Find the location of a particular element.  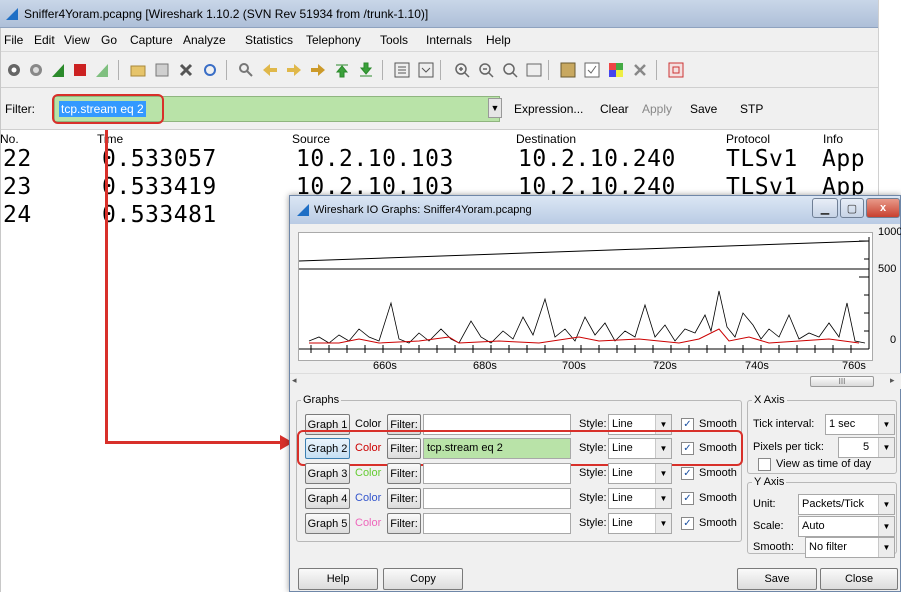

save-button: Save is located at coordinates (777, 579).